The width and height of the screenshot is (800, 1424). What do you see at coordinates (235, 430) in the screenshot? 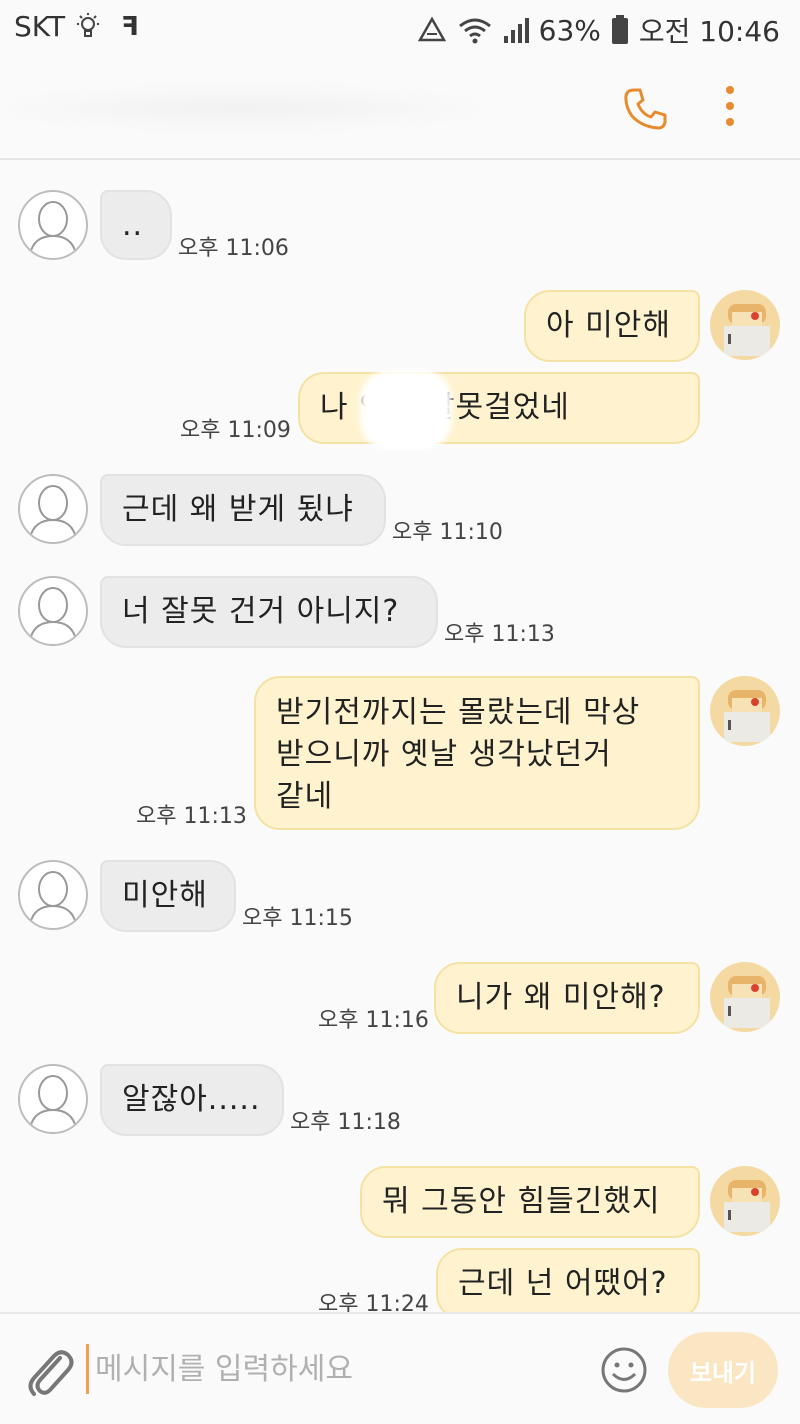
I see `message-time: 오후 11:09` at bounding box center [235, 430].